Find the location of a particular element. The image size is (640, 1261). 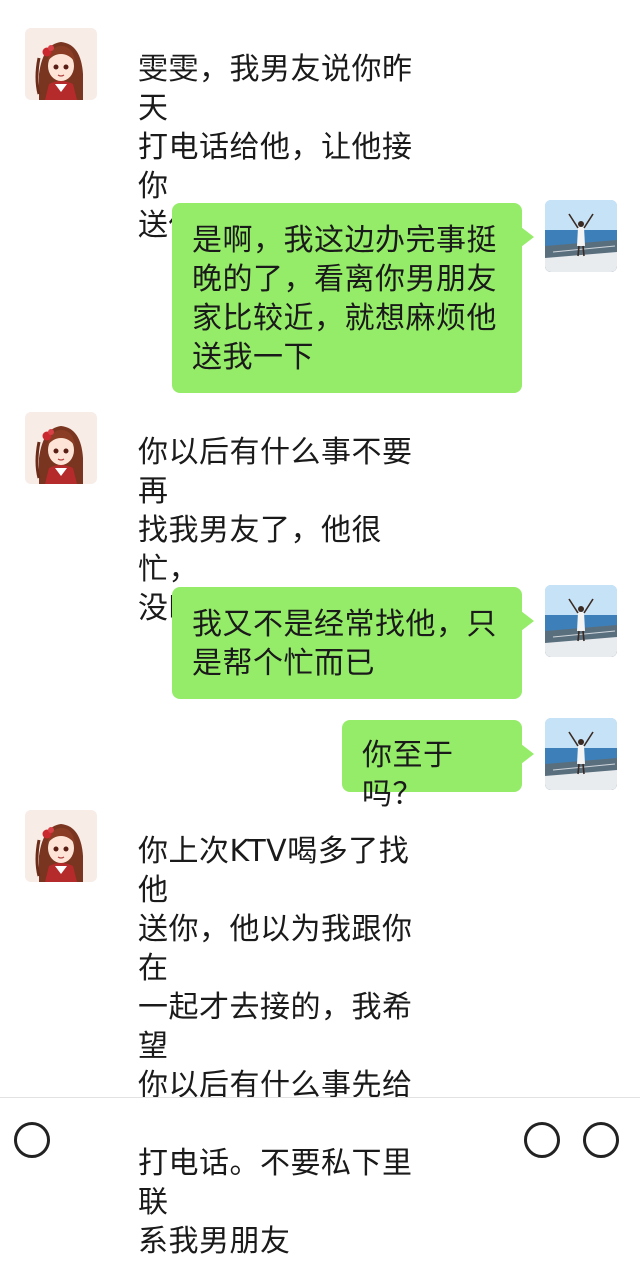

outgoing-message-bubble: 你至于吗？ is located at coordinates (438, 766).